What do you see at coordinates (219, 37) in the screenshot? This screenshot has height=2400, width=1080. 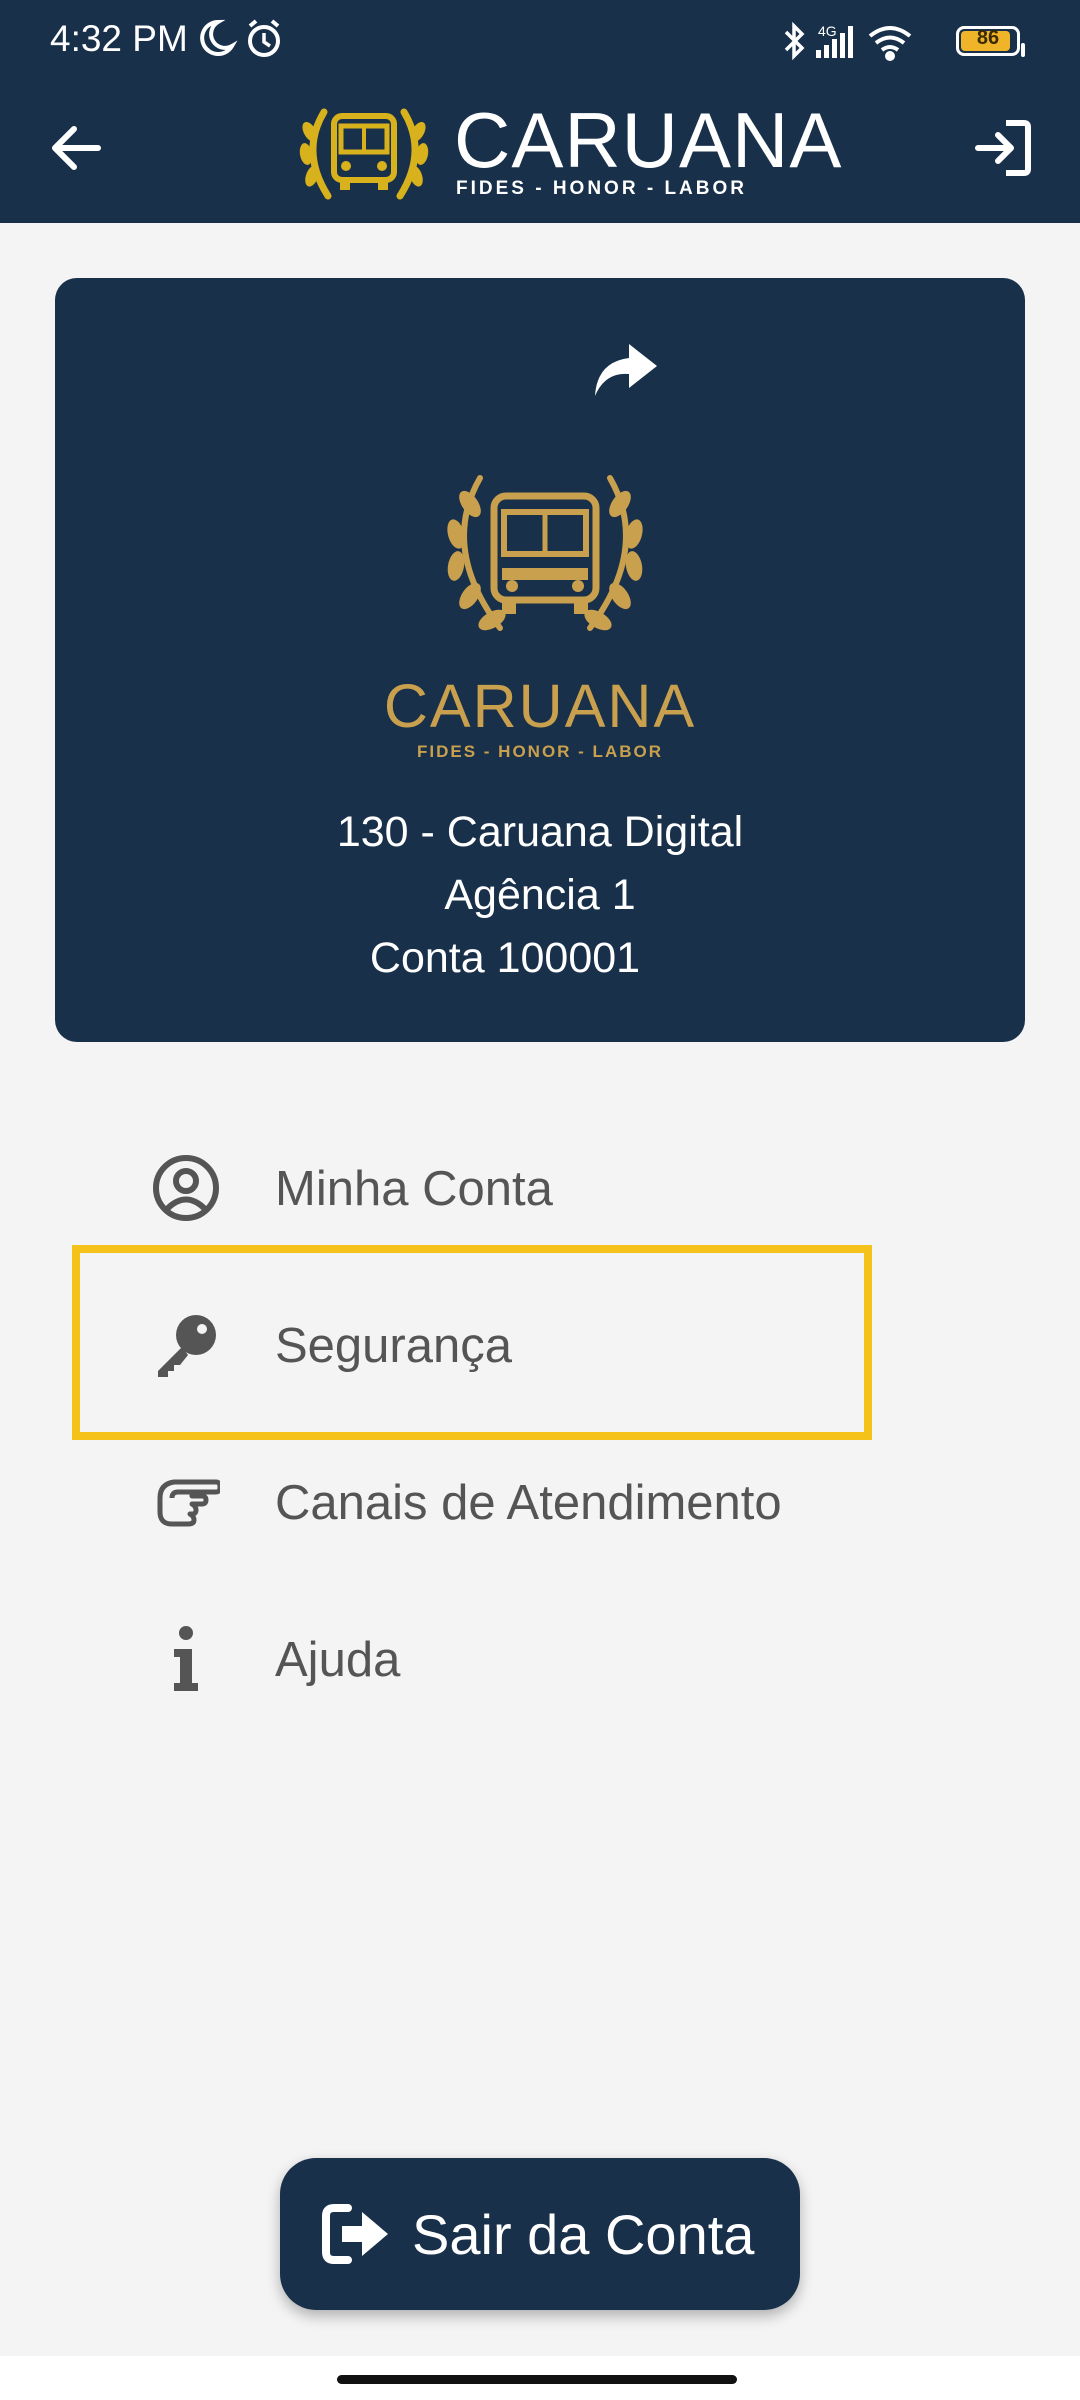 I see `moon-icon` at bounding box center [219, 37].